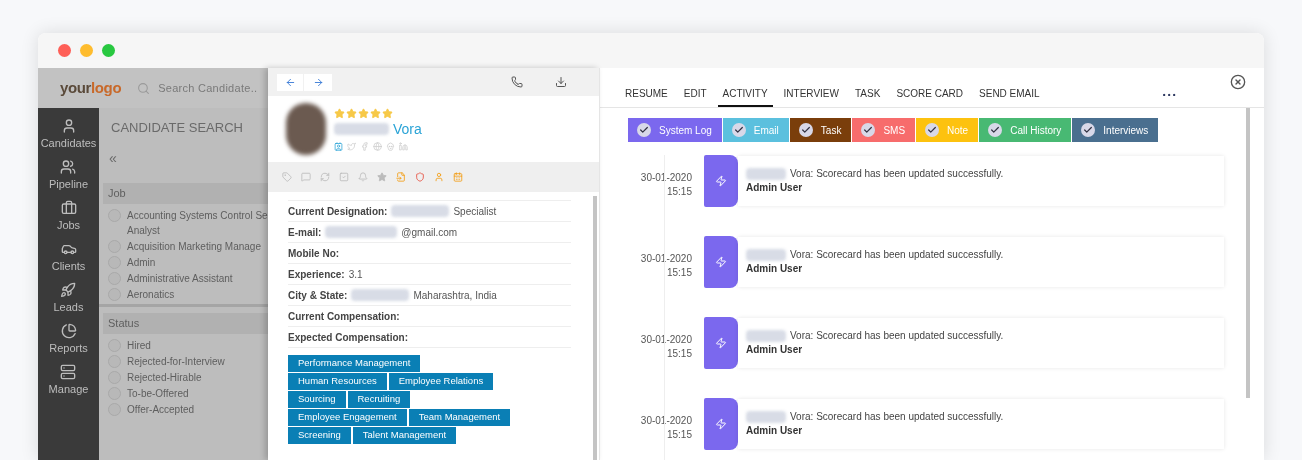  I want to click on sidebar-item: Leads, so click(68, 299).